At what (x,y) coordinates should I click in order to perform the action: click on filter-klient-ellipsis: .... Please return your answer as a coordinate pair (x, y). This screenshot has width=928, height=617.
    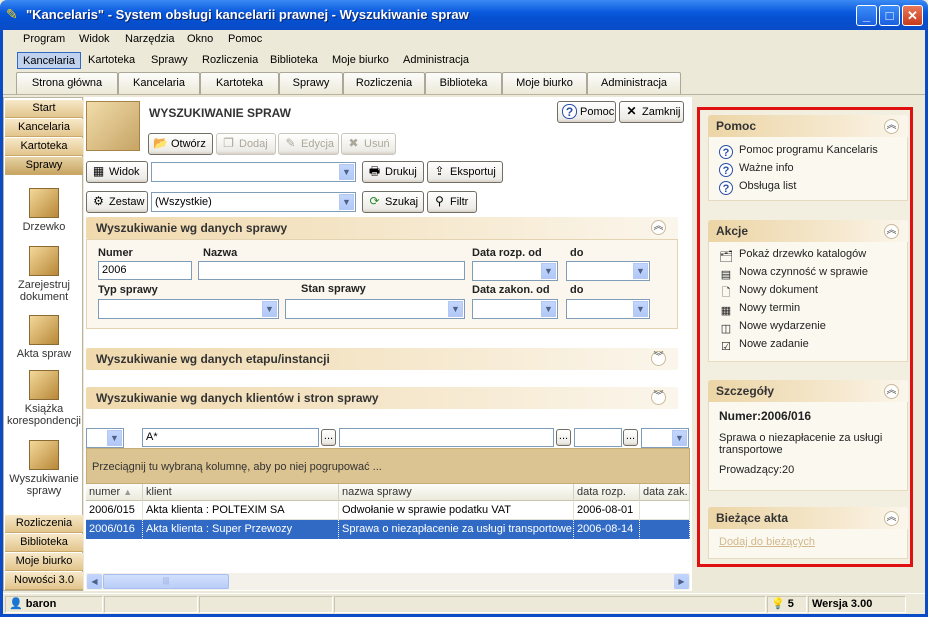
    Looking at the image, I should click on (328, 437).